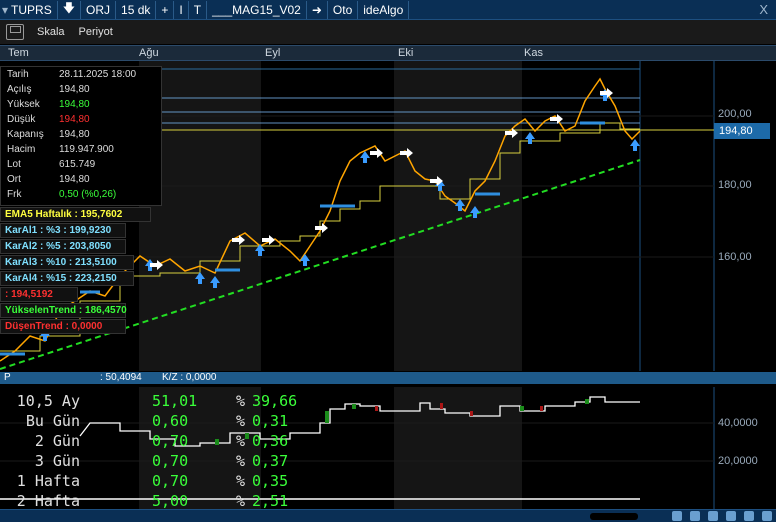 Image resolution: width=776 pixels, height=522 pixels. I want to click on arrow-right-icon: ➜, so click(317, 9).